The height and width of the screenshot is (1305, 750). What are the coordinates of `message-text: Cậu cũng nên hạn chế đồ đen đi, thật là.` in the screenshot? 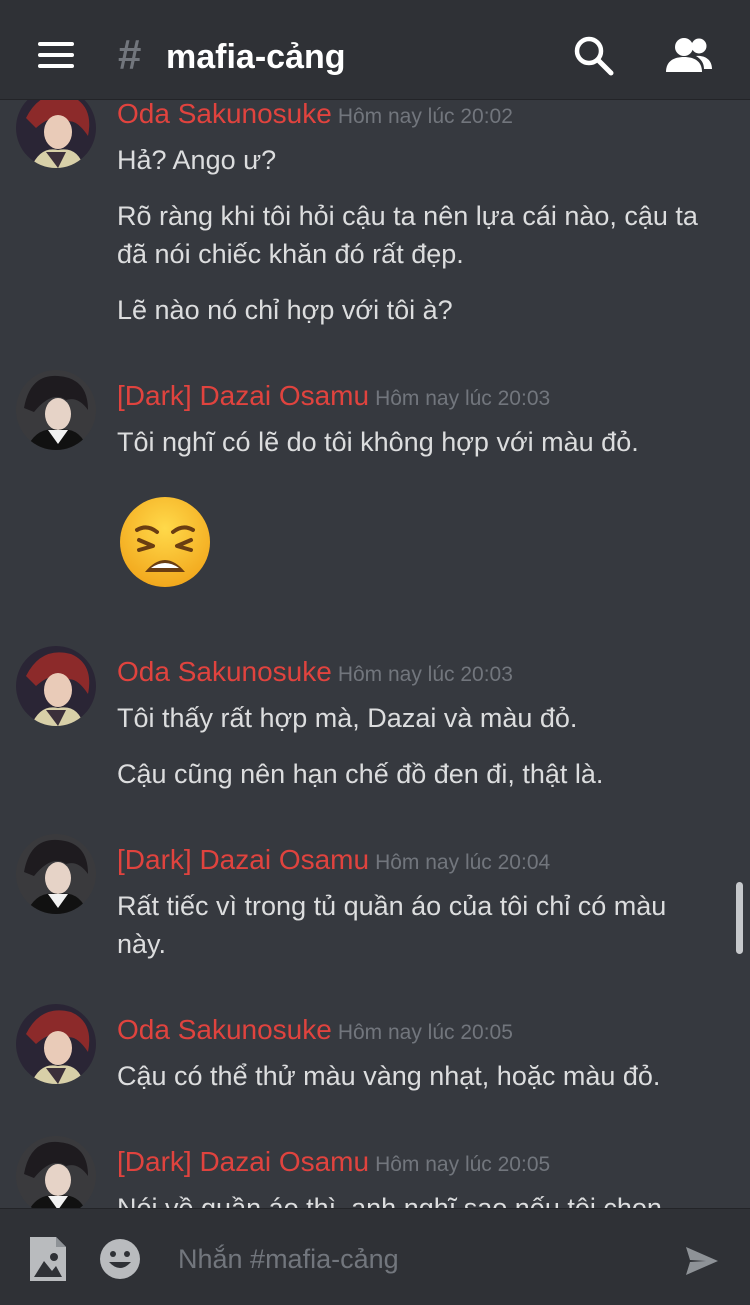 It's located at (360, 774).